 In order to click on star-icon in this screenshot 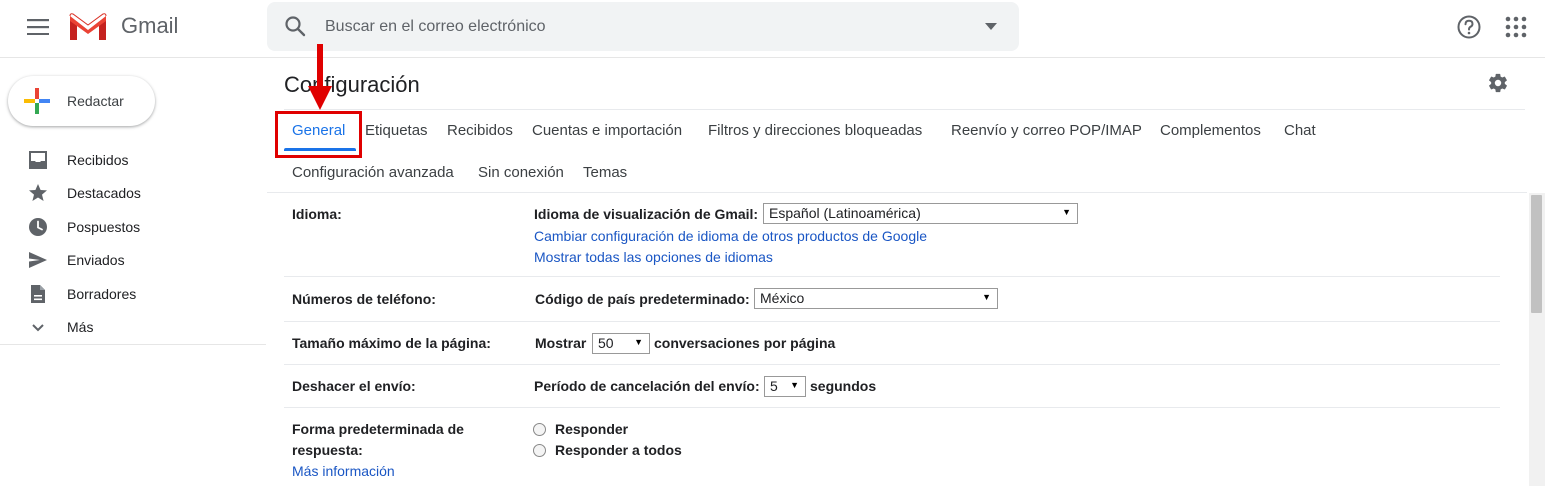, I will do `click(38, 193)`.